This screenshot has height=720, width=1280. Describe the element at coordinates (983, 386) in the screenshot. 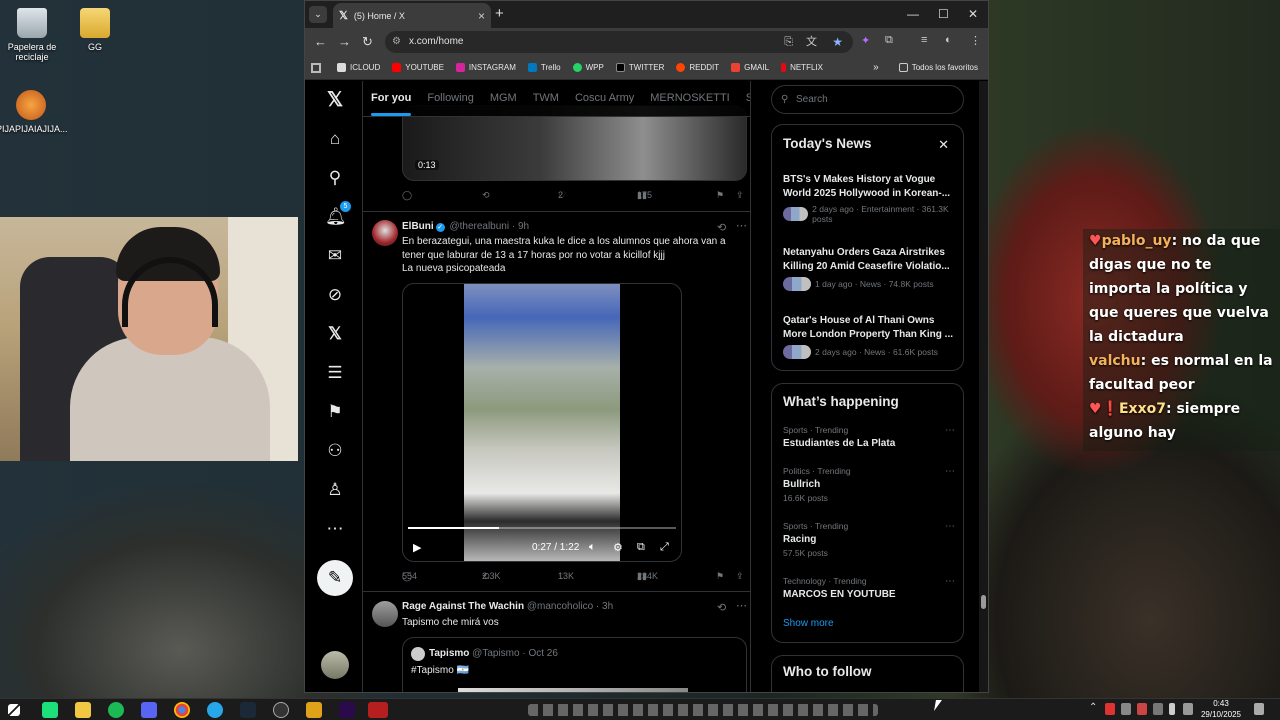

I see `page-scrollbar` at that location.